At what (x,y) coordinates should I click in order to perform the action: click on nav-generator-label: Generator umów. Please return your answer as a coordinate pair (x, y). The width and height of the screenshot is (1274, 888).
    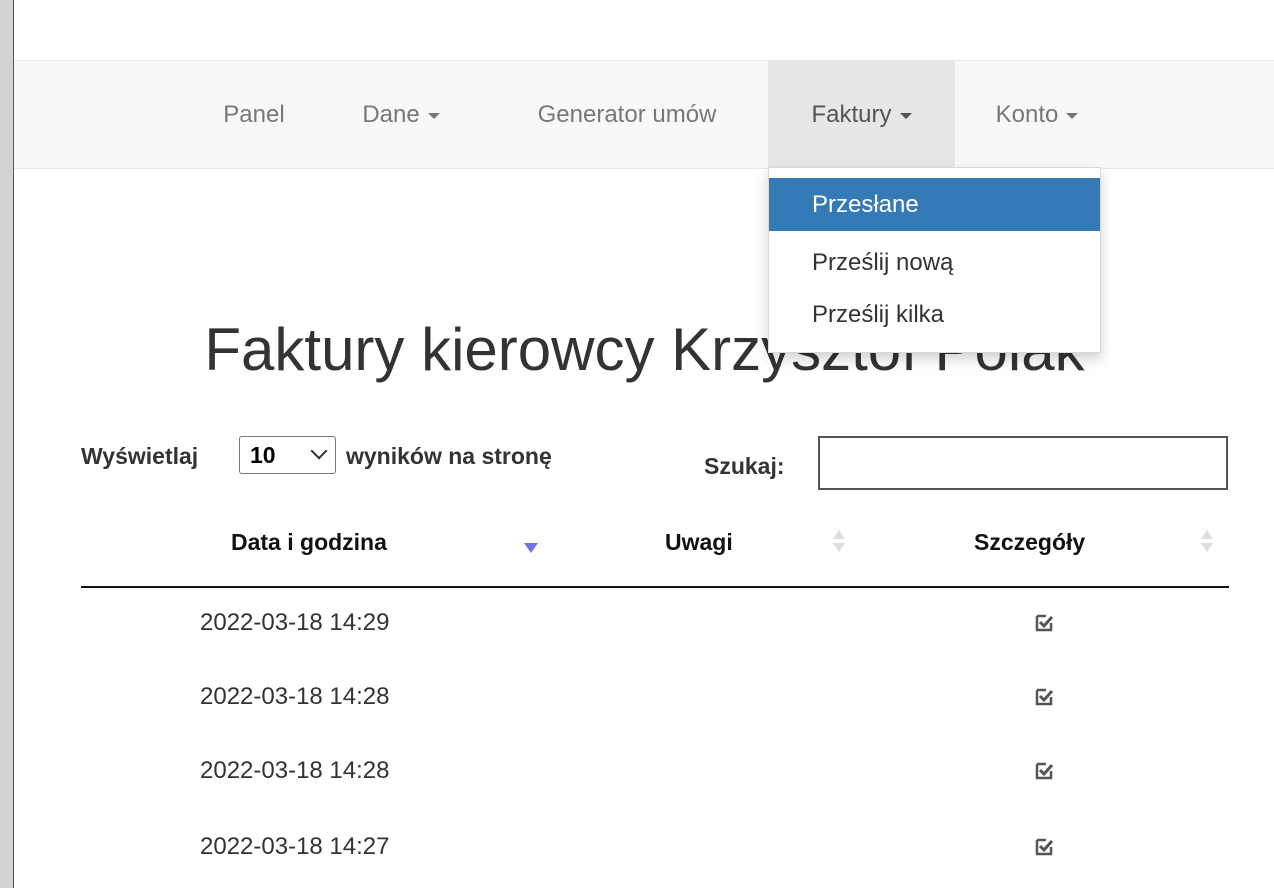
    Looking at the image, I should click on (627, 114).